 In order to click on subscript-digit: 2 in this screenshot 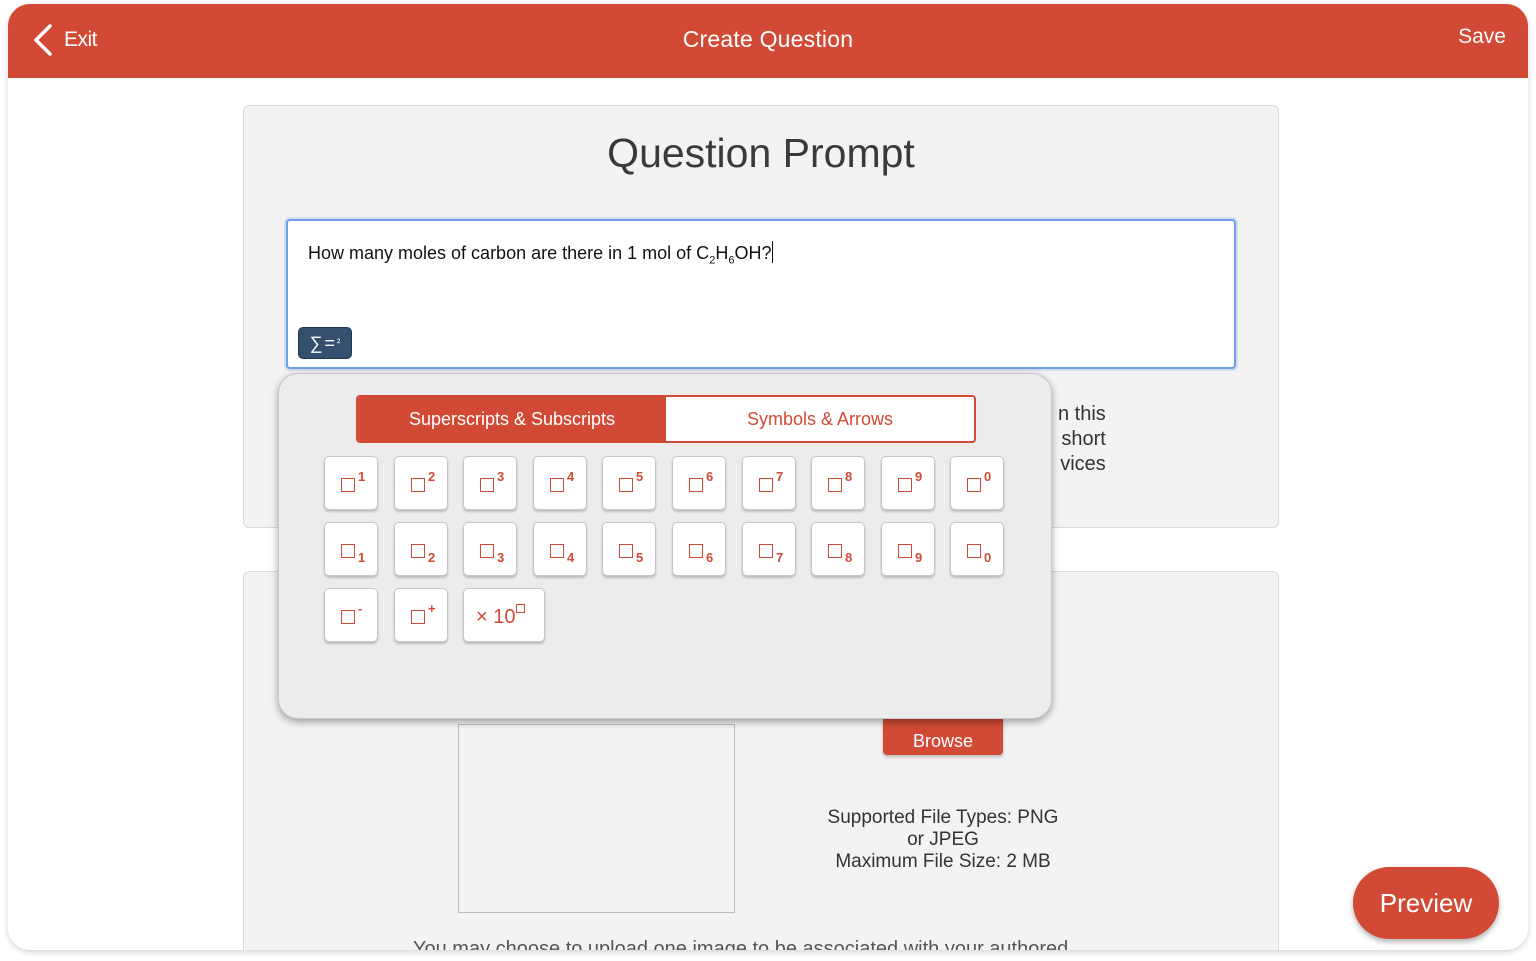, I will do `click(432, 557)`.